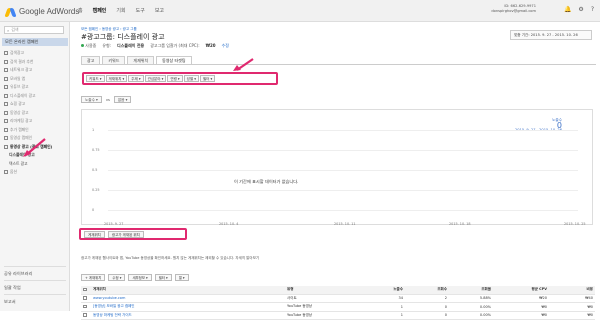 Image resolution: width=600 pixels, height=320 pixels. I want to click on filter-topics-button: 주제 ▾, so click(135, 78).